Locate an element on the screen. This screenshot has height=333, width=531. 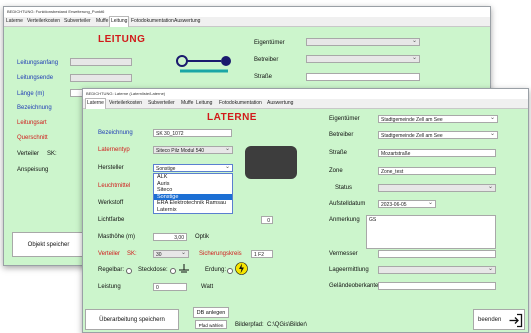
vermesser-input is located at coordinates (437, 254).